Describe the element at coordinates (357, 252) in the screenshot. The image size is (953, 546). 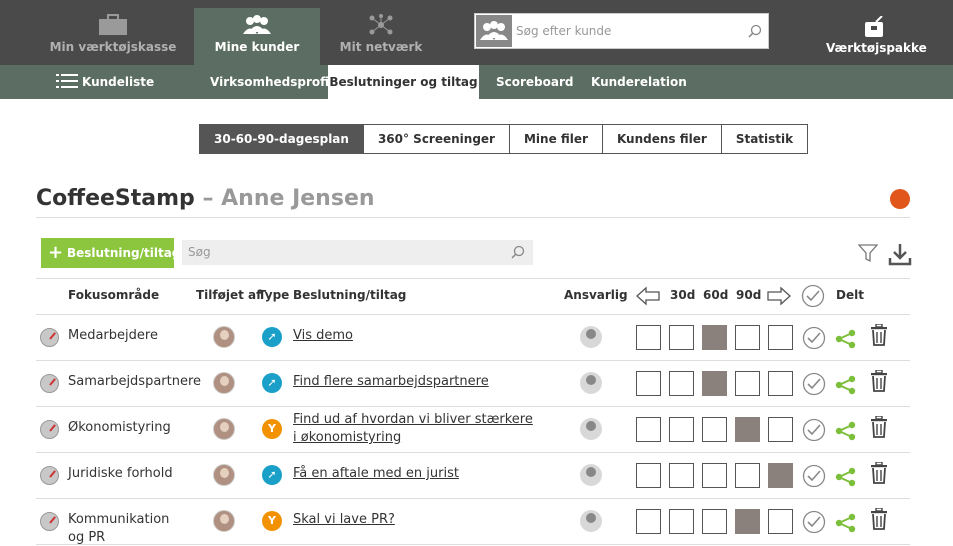
I see `table-search-input: Søg` at that location.